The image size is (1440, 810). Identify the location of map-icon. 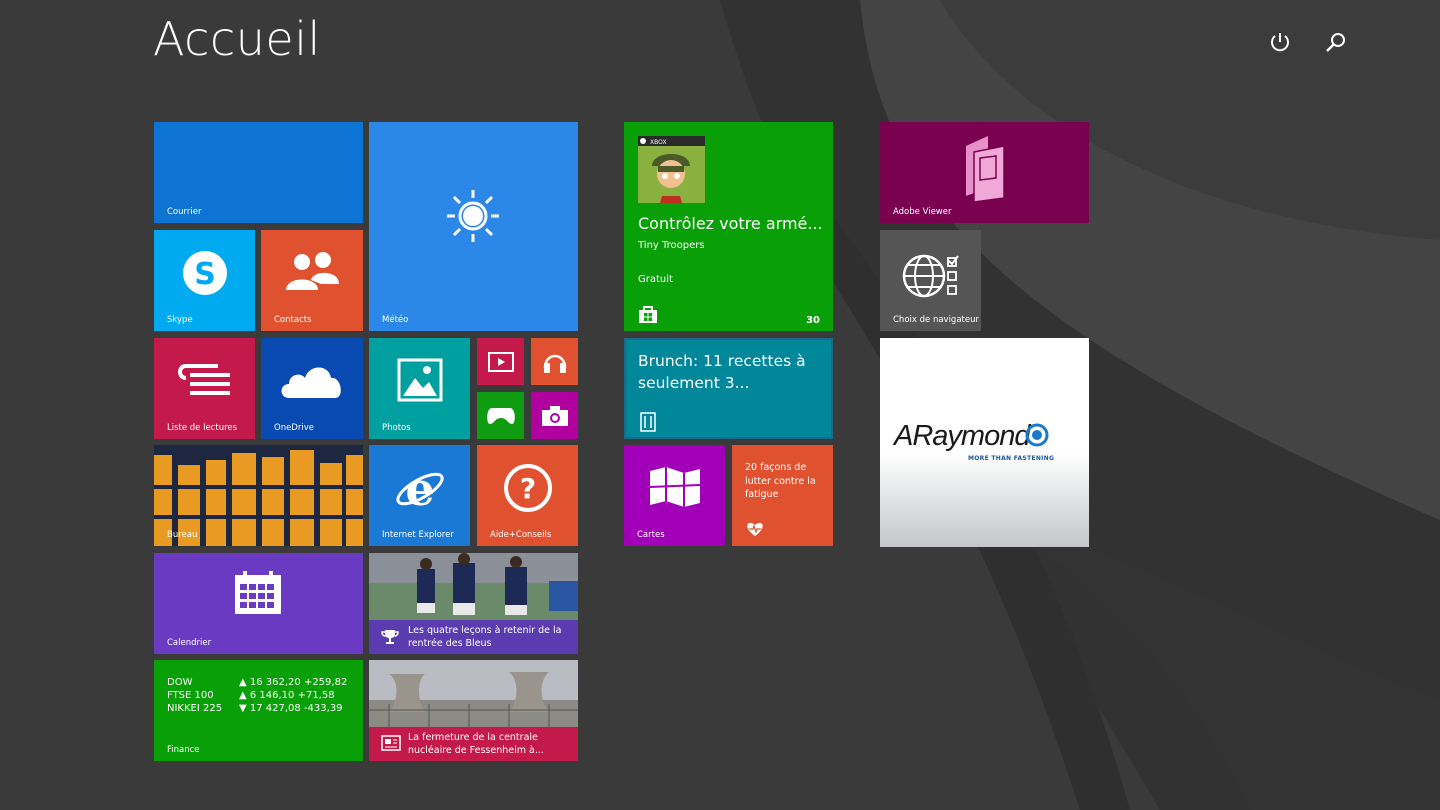
(675, 487).